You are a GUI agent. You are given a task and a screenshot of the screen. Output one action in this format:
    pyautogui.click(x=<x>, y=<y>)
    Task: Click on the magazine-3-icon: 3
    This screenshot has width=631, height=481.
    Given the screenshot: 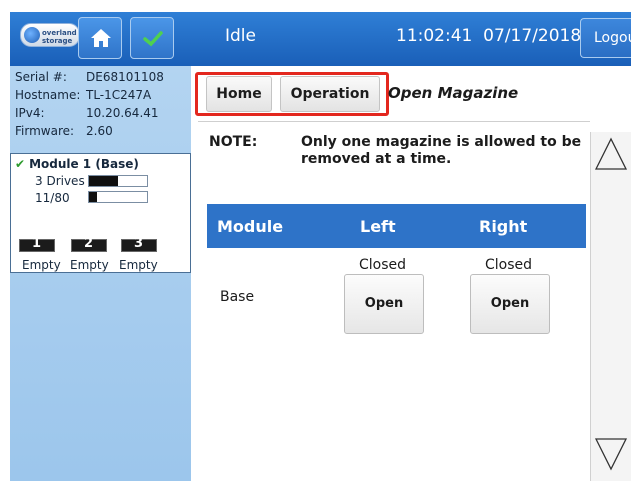 What is the action you would take?
    pyautogui.click(x=139, y=244)
    